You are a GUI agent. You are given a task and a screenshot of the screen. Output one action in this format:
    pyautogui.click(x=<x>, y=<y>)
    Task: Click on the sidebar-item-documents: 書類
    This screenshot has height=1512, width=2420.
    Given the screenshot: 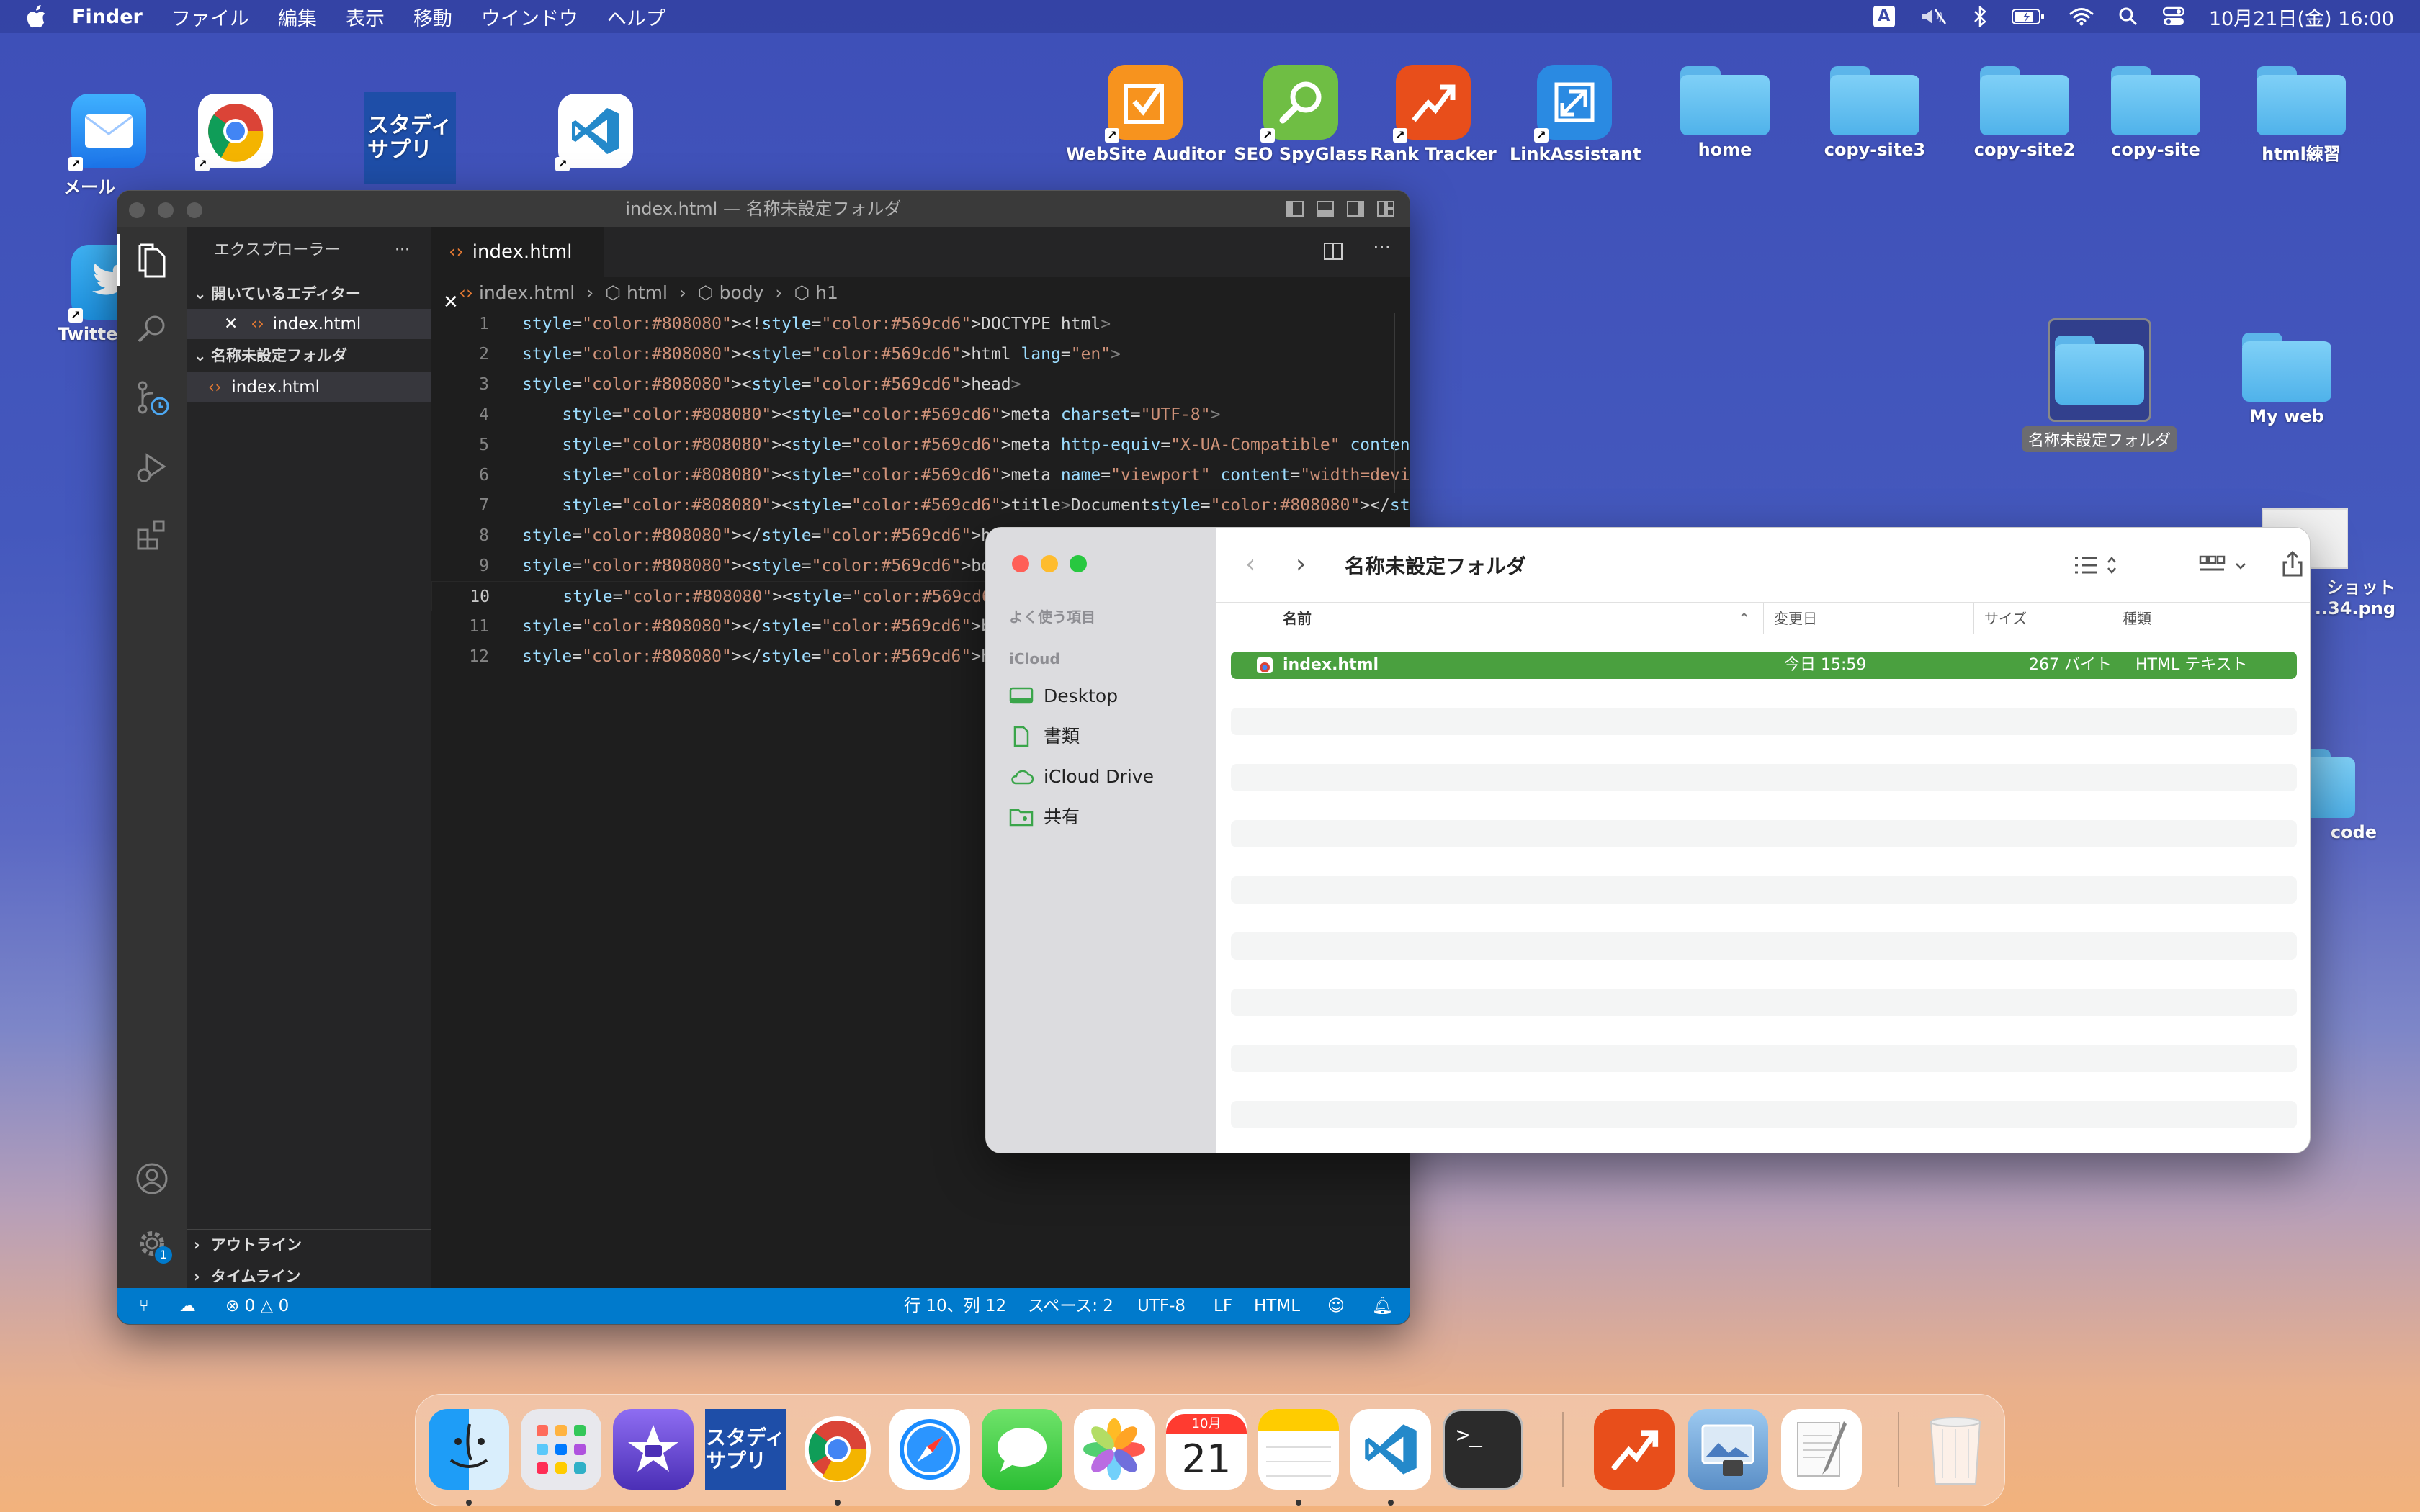 What is the action you would take?
    pyautogui.click(x=1044, y=736)
    